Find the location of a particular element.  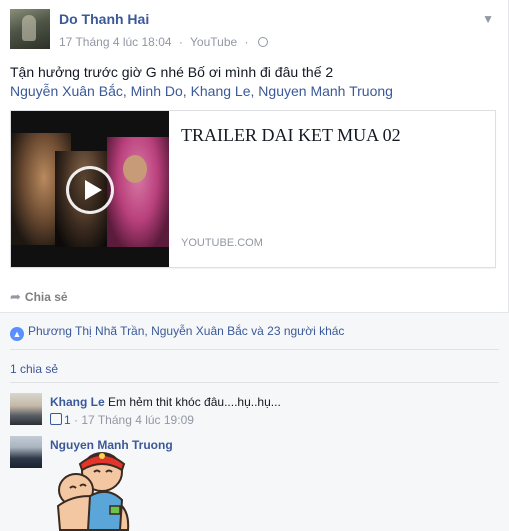

like-icon: ▲ is located at coordinates (17, 334).